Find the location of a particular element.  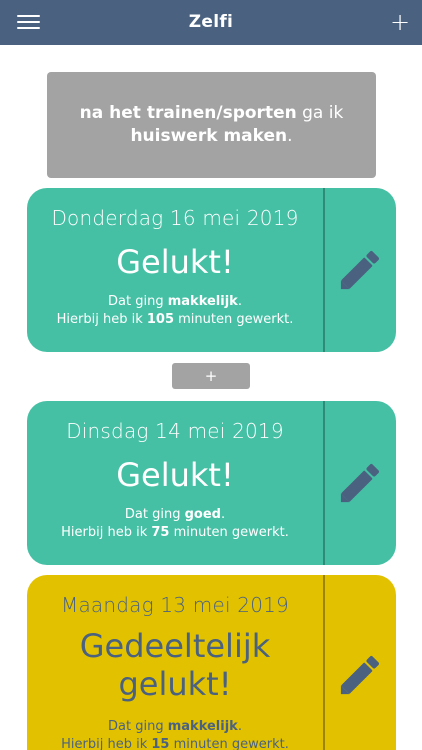

goal-connector: ga ik is located at coordinates (320, 113).